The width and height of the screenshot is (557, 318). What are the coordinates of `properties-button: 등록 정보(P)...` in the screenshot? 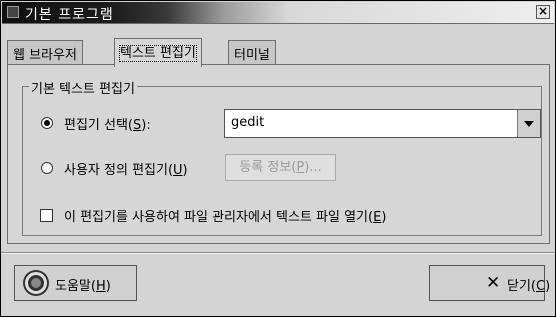 It's located at (280, 167).